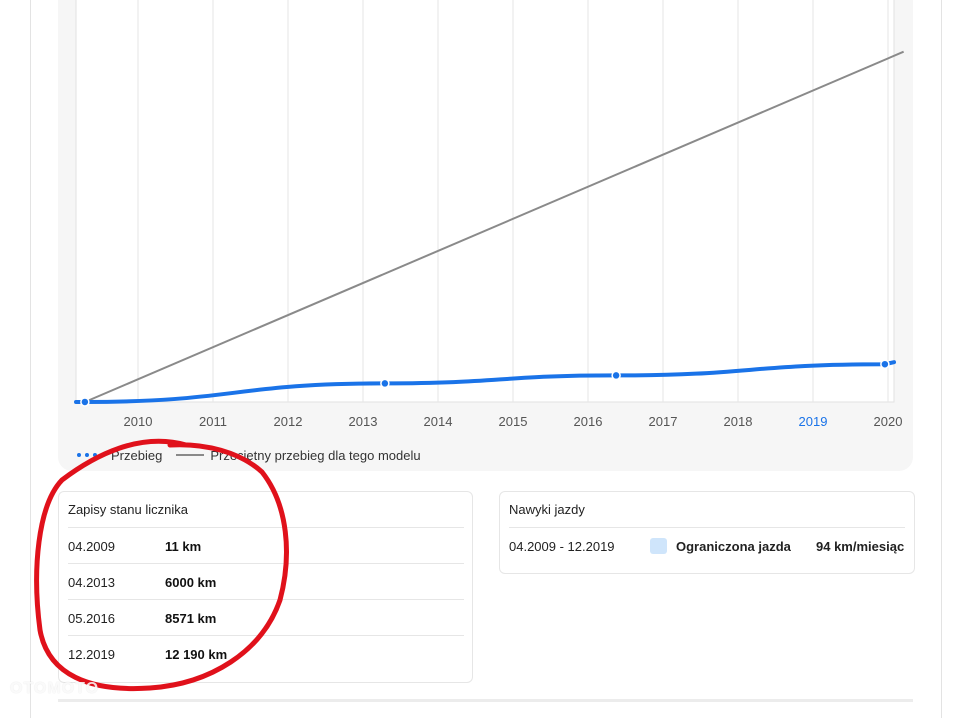  Describe the element at coordinates (266, 617) in the screenshot. I see `record-row: 05.2016 8571 km` at that location.